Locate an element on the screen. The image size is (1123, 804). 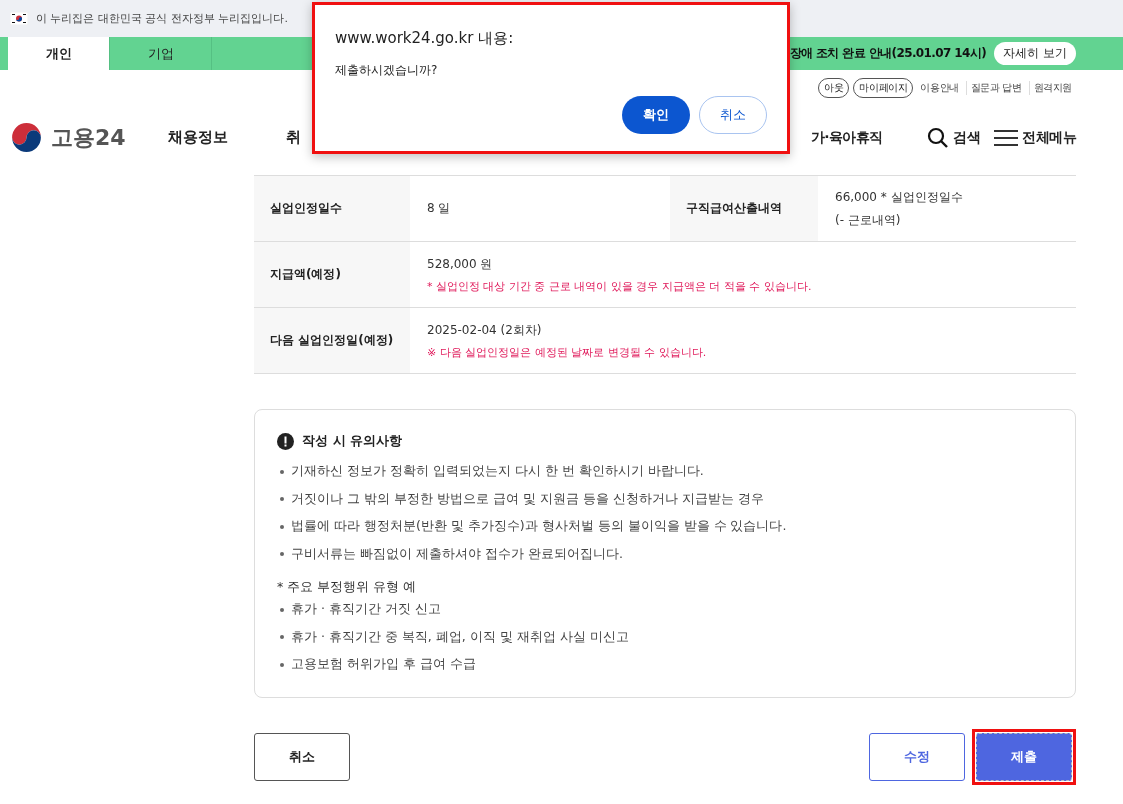
notice-item: 휴가 · 휴직기간 중 복직, 폐업, 이직 및 재취업 사실 미신고 is located at coordinates (460, 637).